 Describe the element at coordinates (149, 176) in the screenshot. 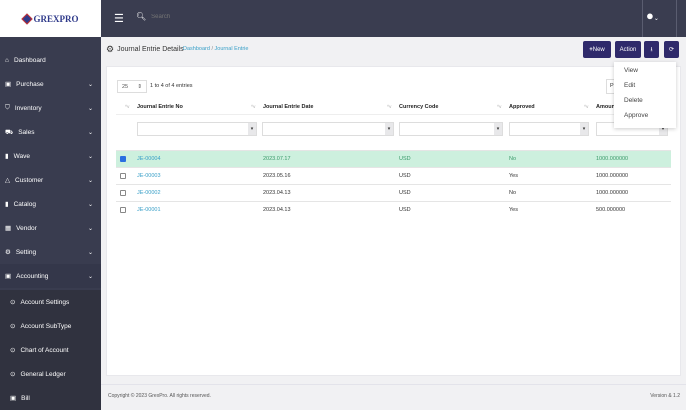

I see `journal-entry-link: JE-00003` at that location.